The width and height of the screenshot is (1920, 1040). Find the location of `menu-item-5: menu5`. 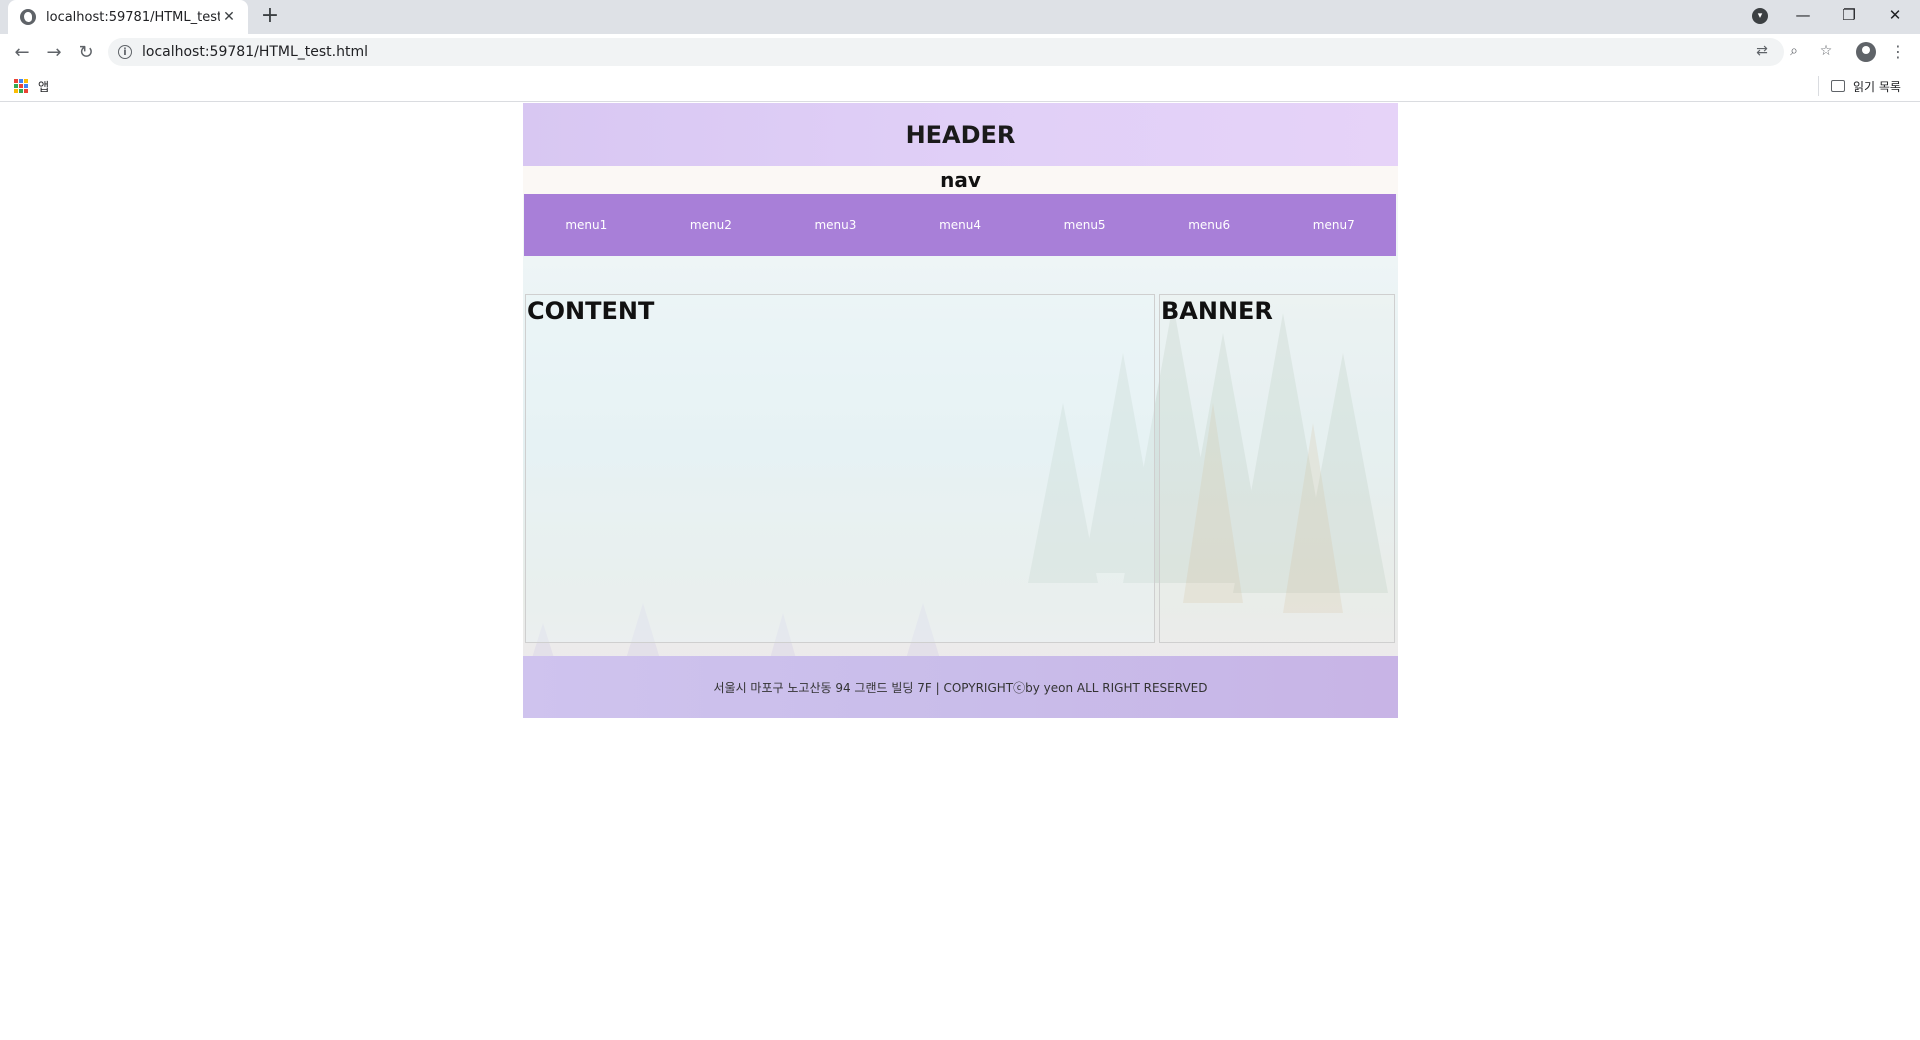

menu-item-5: menu5 is located at coordinates (1084, 225).